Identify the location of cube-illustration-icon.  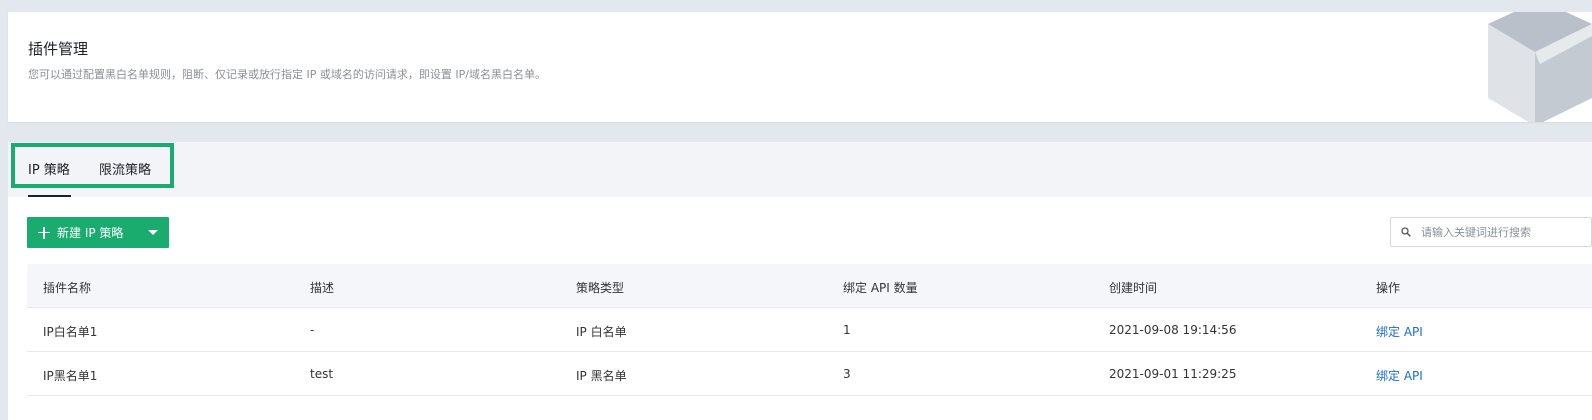
(1540, 67).